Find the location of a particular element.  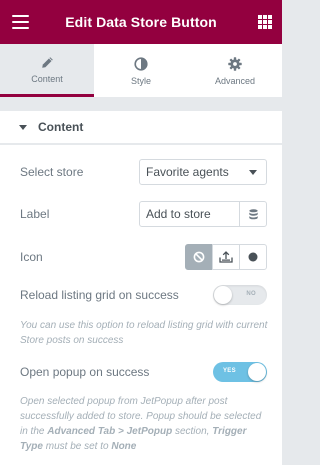

tab-style-label: Style is located at coordinates (140, 80).